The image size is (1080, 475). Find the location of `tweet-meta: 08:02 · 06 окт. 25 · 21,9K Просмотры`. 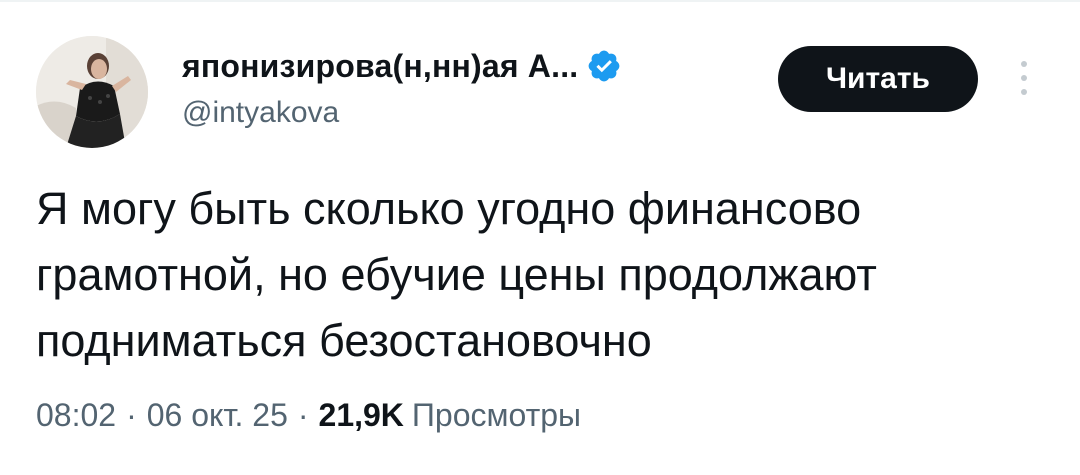

tweet-meta: 08:02 · 06 окт. 25 · 21,9K Просмотры is located at coordinates (308, 415).